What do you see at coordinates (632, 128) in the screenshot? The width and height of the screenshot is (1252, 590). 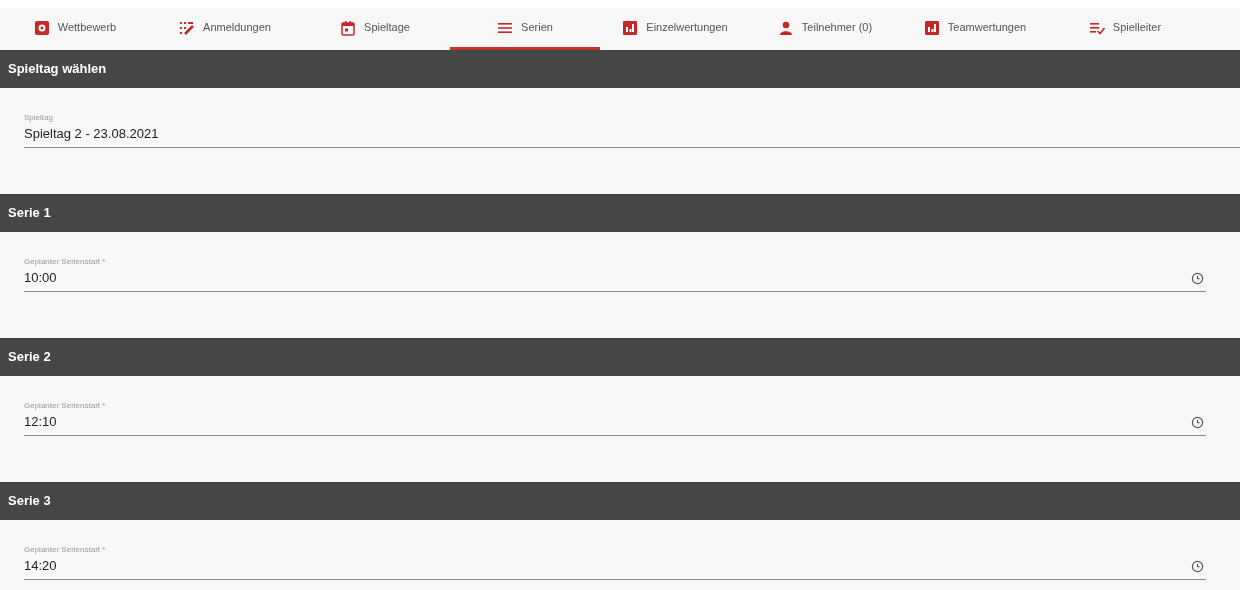 I see `select-field: Spieltag Spieltag 2 - 23.08.2021` at bounding box center [632, 128].